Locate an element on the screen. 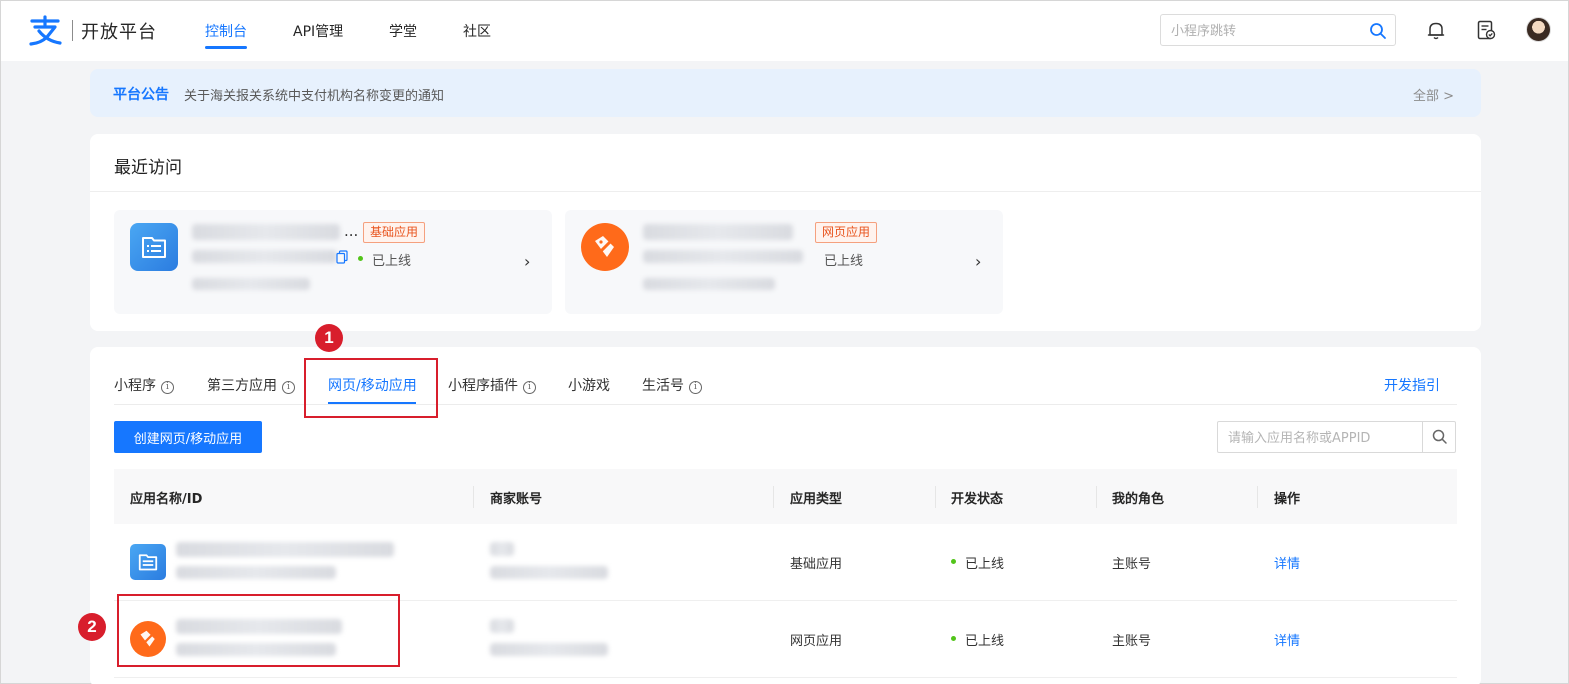 The image size is (1569, 684). callout-box-web-app-row is located at coordinates (258, 630).